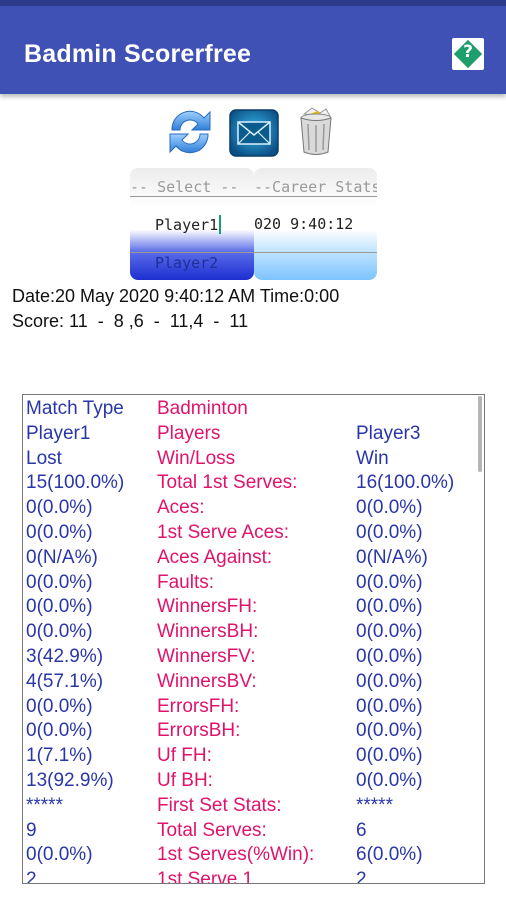 Image resolution: width=506 pixels, height=900 pixels. What do you see at coordinates (70, 780) in the screenshot?
I see `stat-player1-value: 13(92.9%)` at bounding box center [70, 780].